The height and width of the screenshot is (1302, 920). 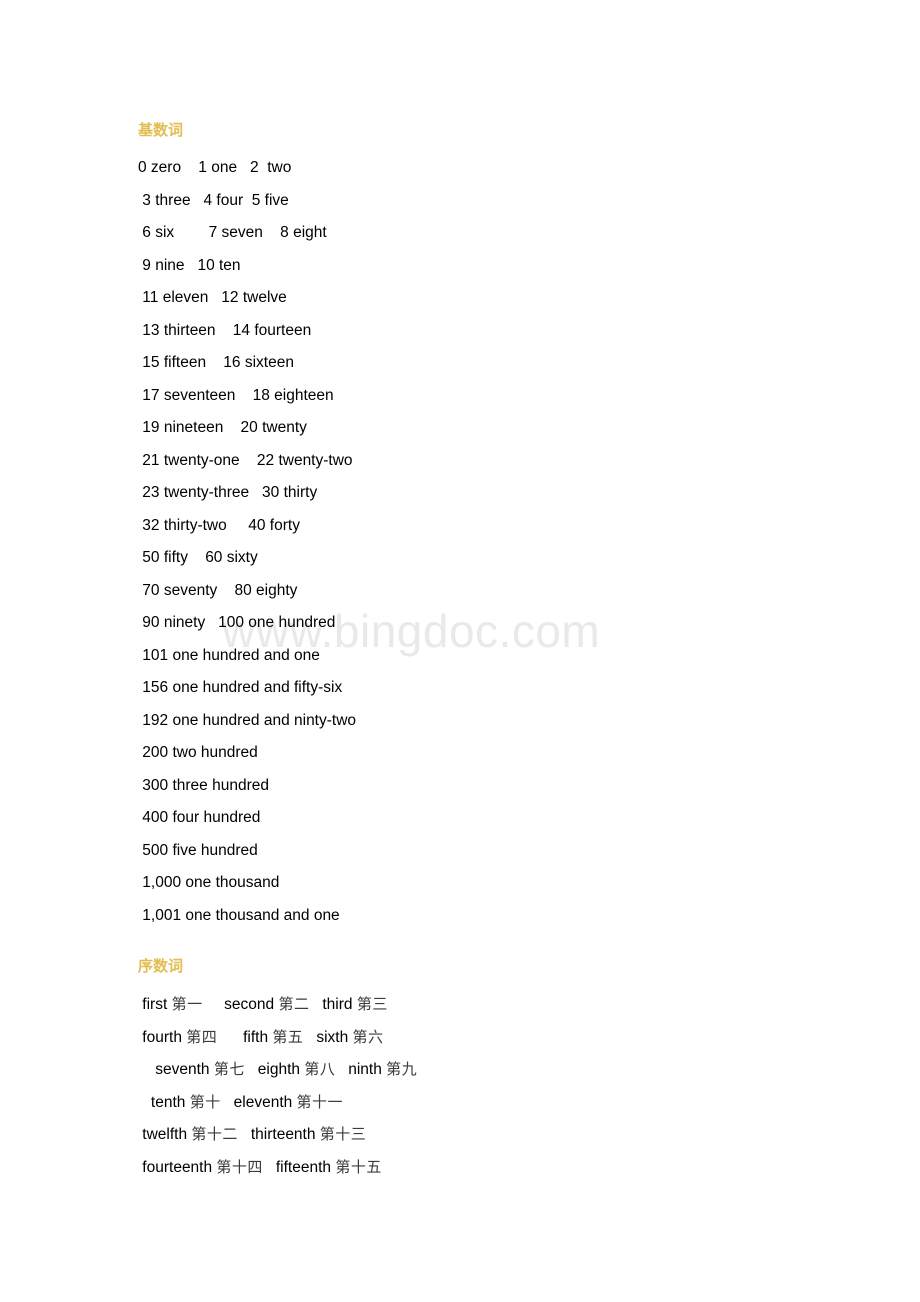 I want to click on ordinal-english-term: fourth, so click(x=162, y=1037).